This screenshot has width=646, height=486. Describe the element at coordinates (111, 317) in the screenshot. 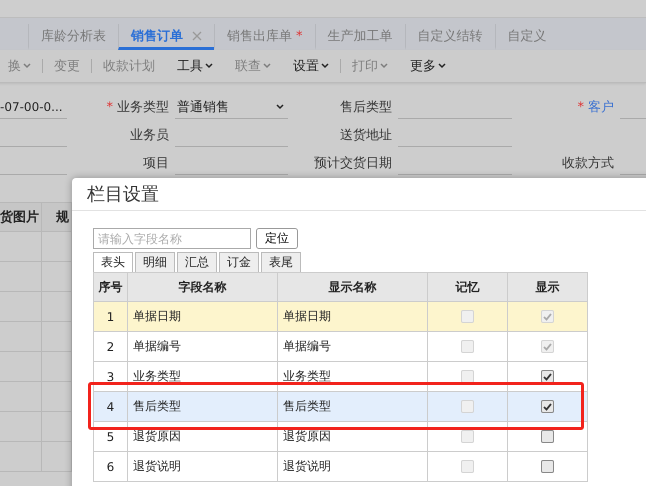

I see `row-number: 1` at that location.